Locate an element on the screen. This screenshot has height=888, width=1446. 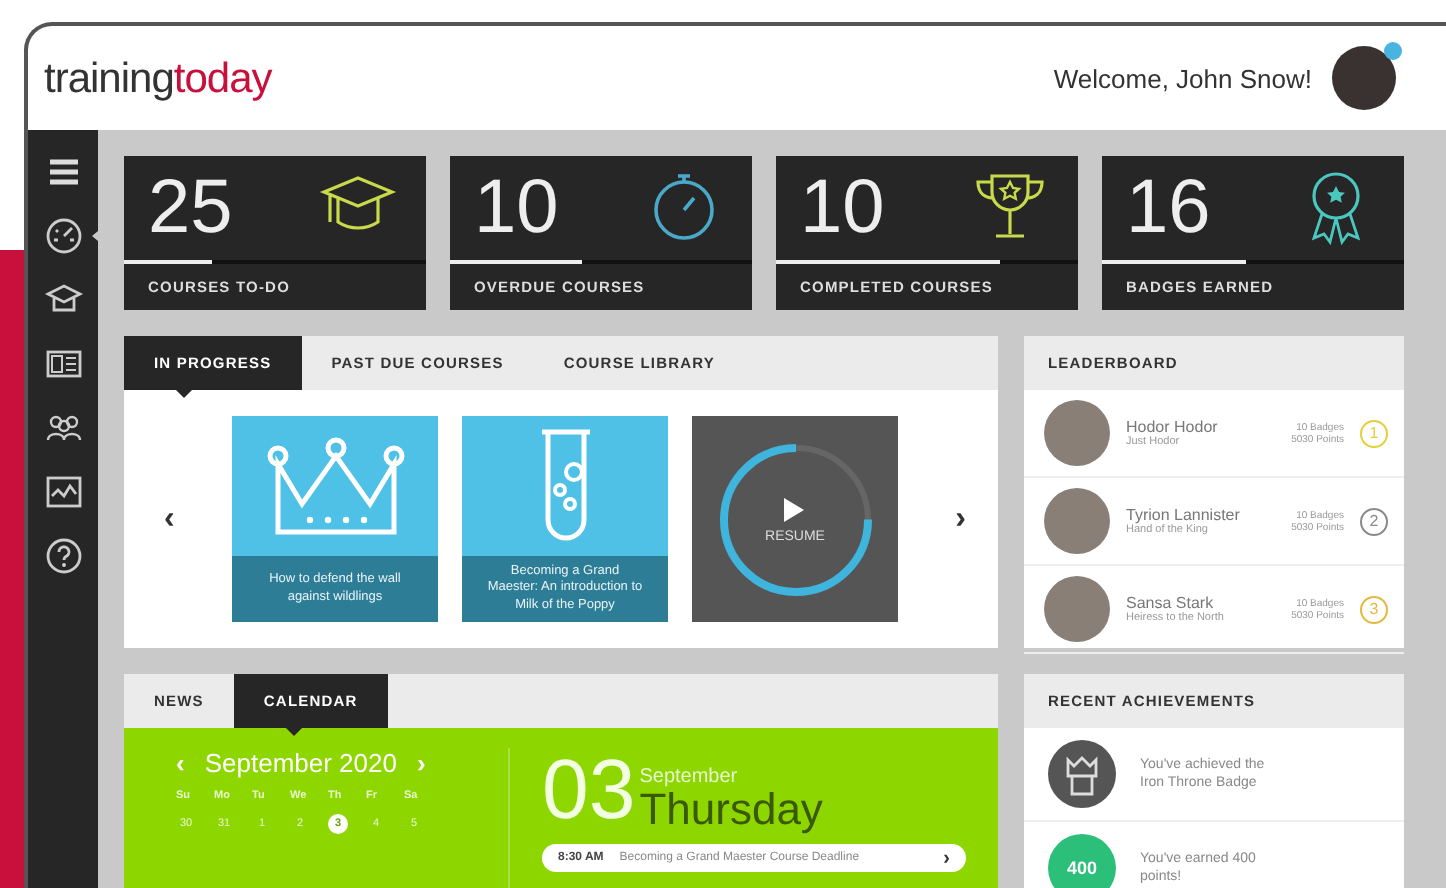
chevron-icon: › is located at coordinates (946, 858).